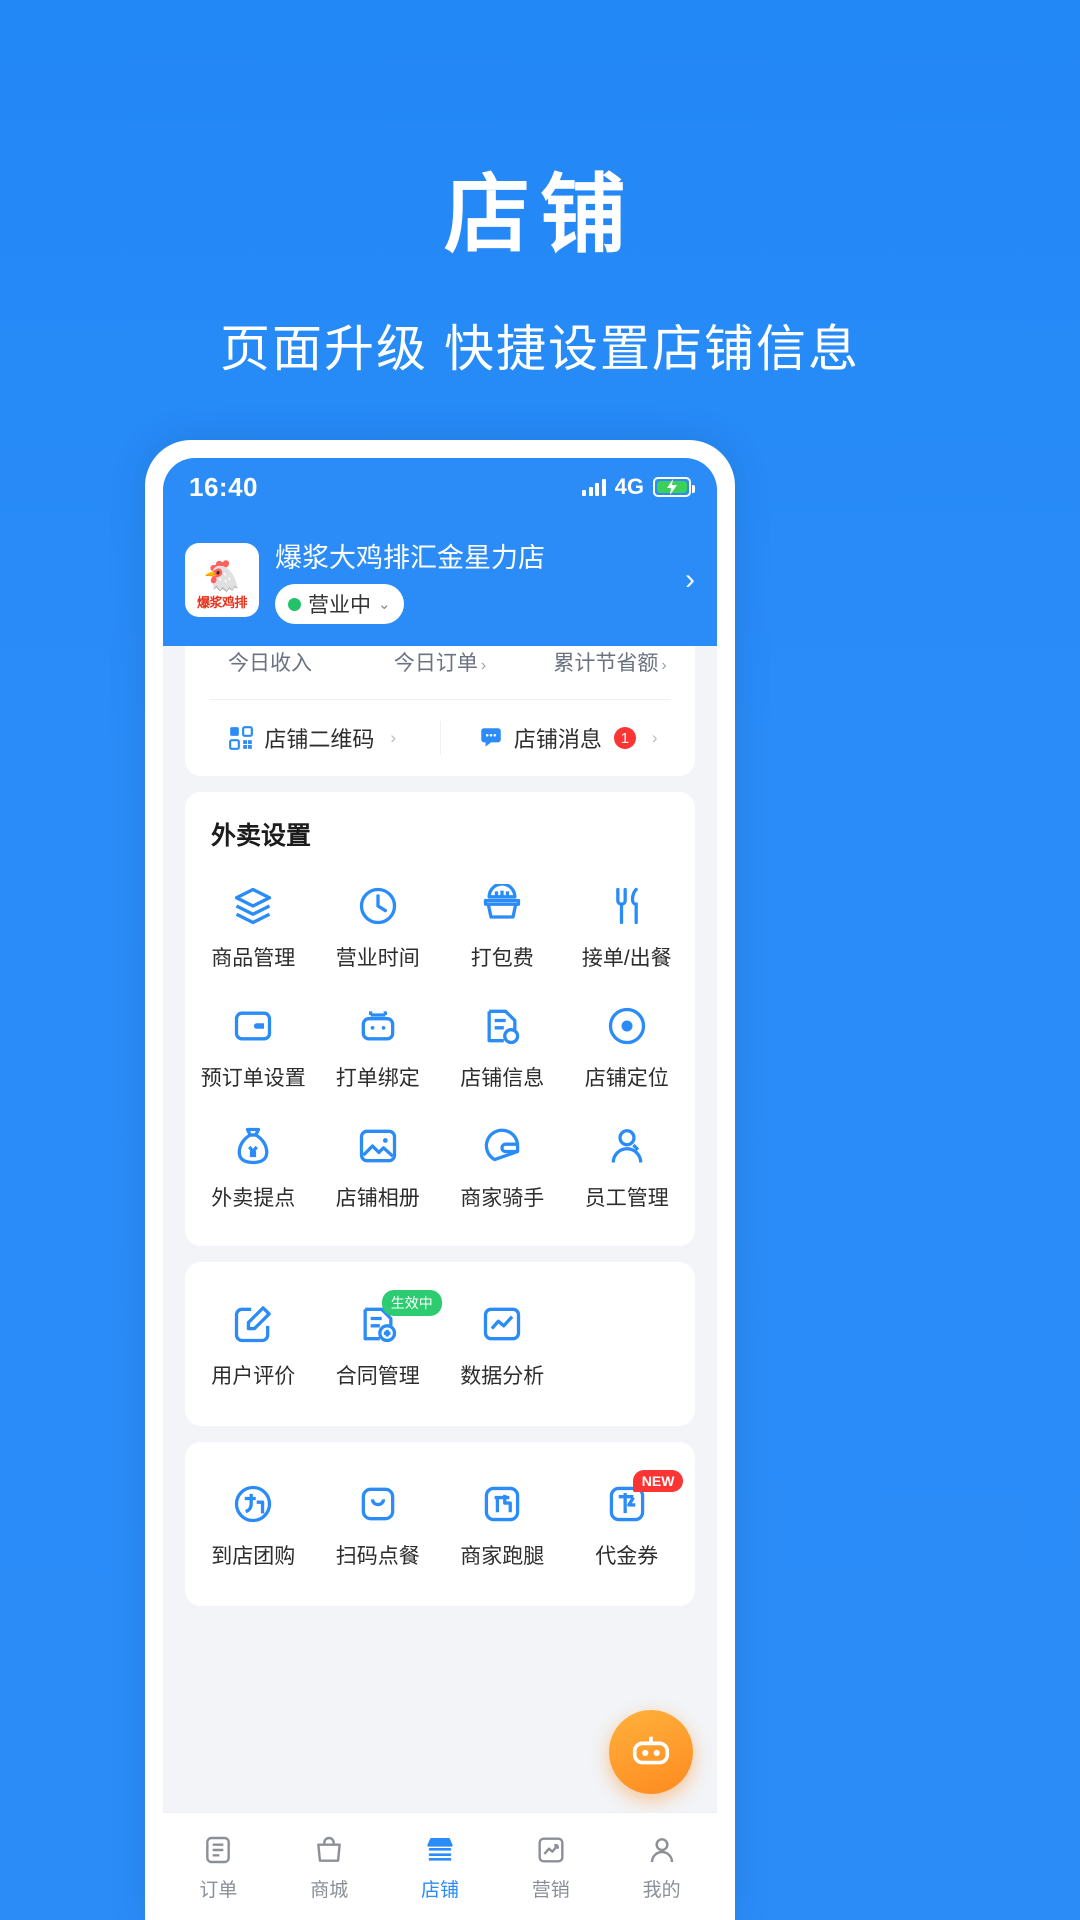 This screenshot has width=1080, height=1920. Describe the element at coordinates (378, 1046) in the screenshot. I see `grid-item-printer-binding: 打单绑定` at that location.